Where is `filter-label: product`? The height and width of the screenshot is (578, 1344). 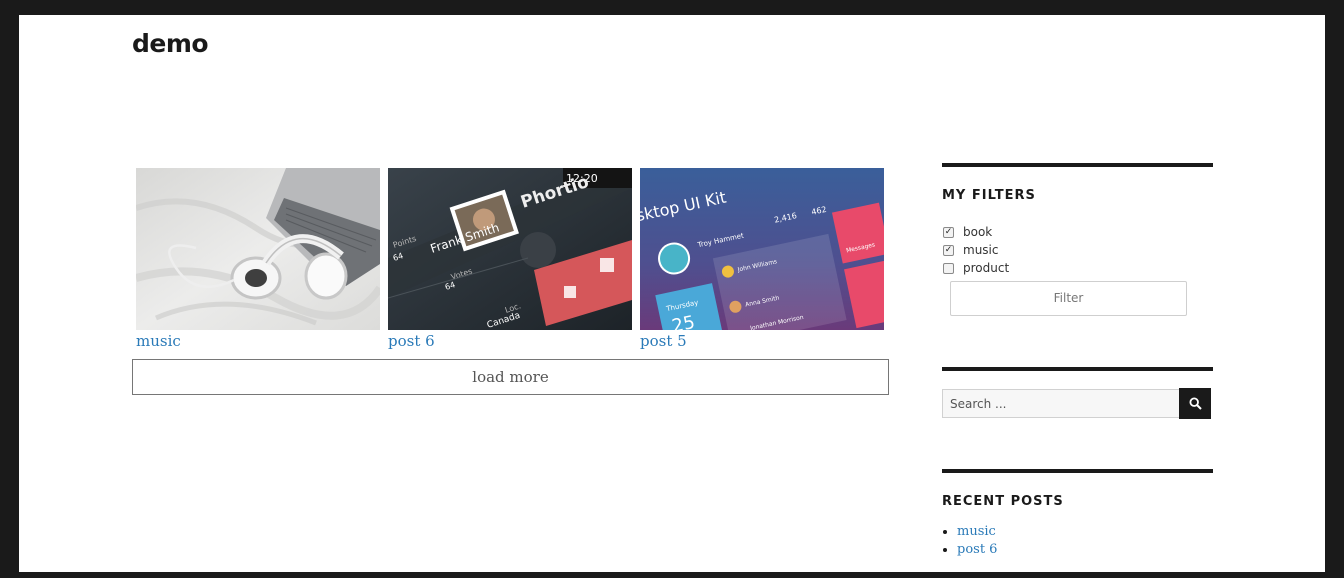 filter-label: product is located at coordinates (986, 268).